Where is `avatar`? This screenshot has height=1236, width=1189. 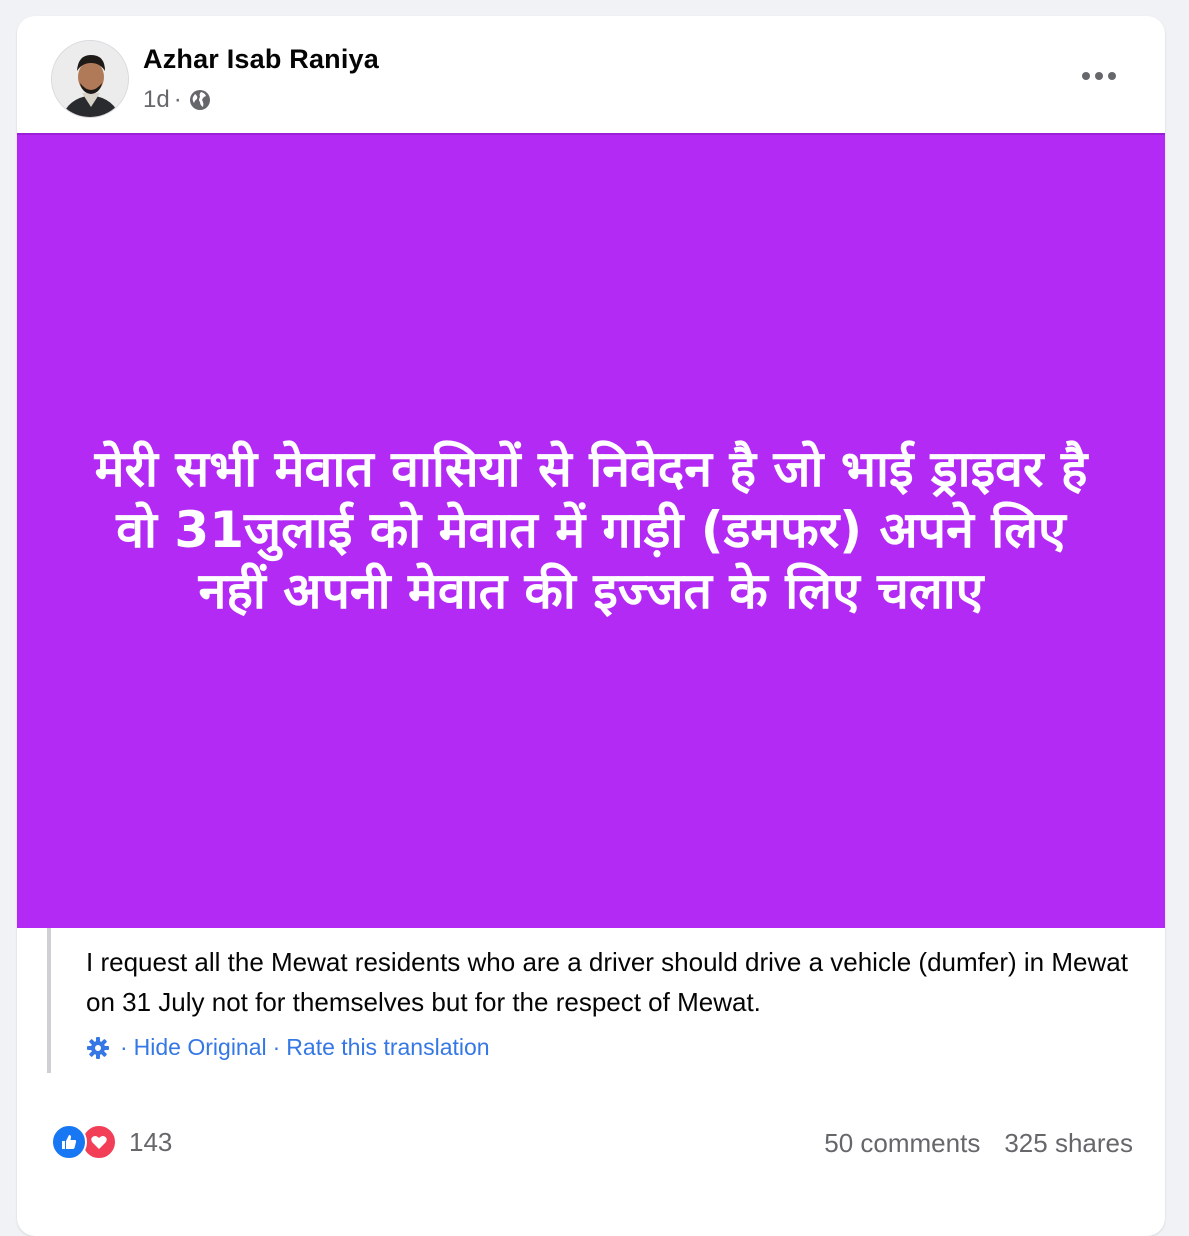 avatar is located at coordinates (90, 79).